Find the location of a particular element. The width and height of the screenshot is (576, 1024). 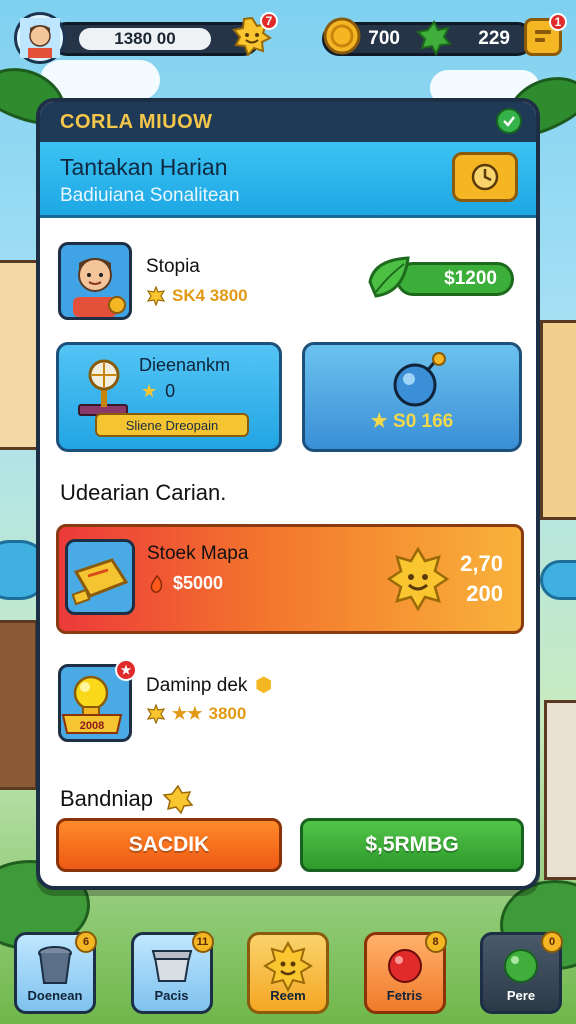

decoration-title: Dieenankm is located at coordinates (185, 365).